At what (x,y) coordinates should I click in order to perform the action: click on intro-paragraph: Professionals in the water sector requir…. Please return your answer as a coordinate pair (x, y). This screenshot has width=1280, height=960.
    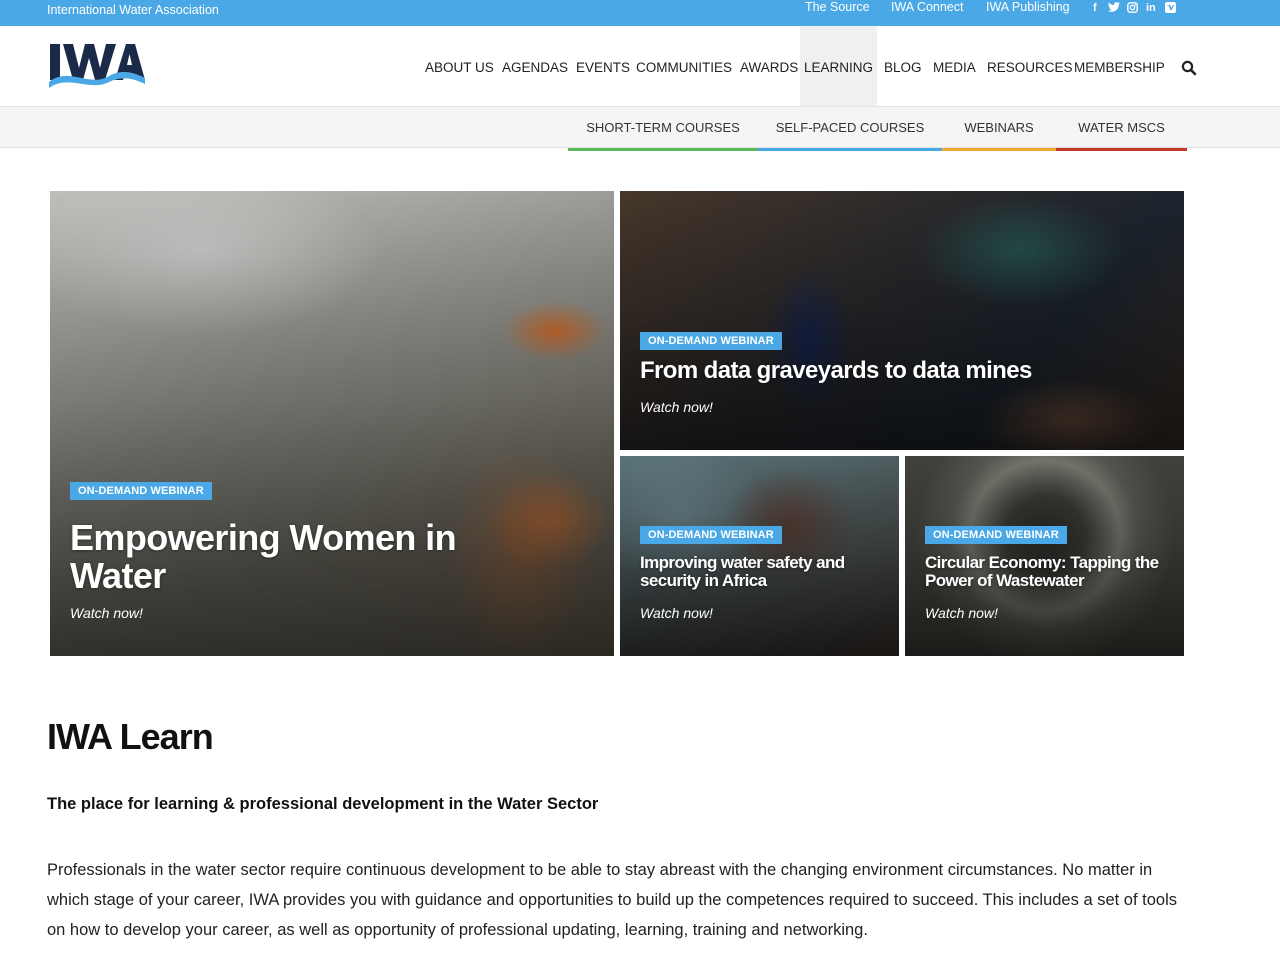
    Looking at the image, I should click on (612, 900).